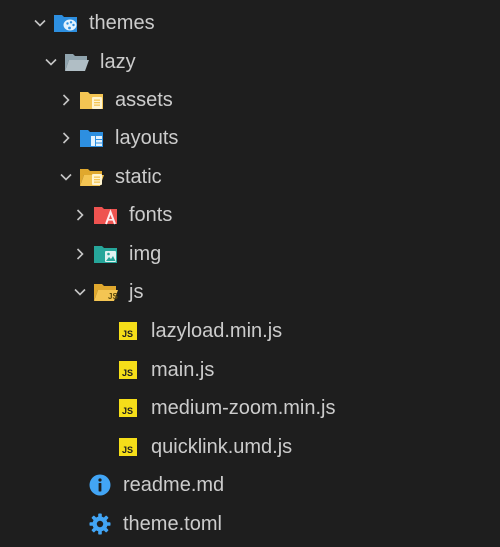 This screenshot has height=547, width=500. Describe the element at coordinates (172, 524) in the screenshot. I see `tree-item-label: theme.toml` at that location.